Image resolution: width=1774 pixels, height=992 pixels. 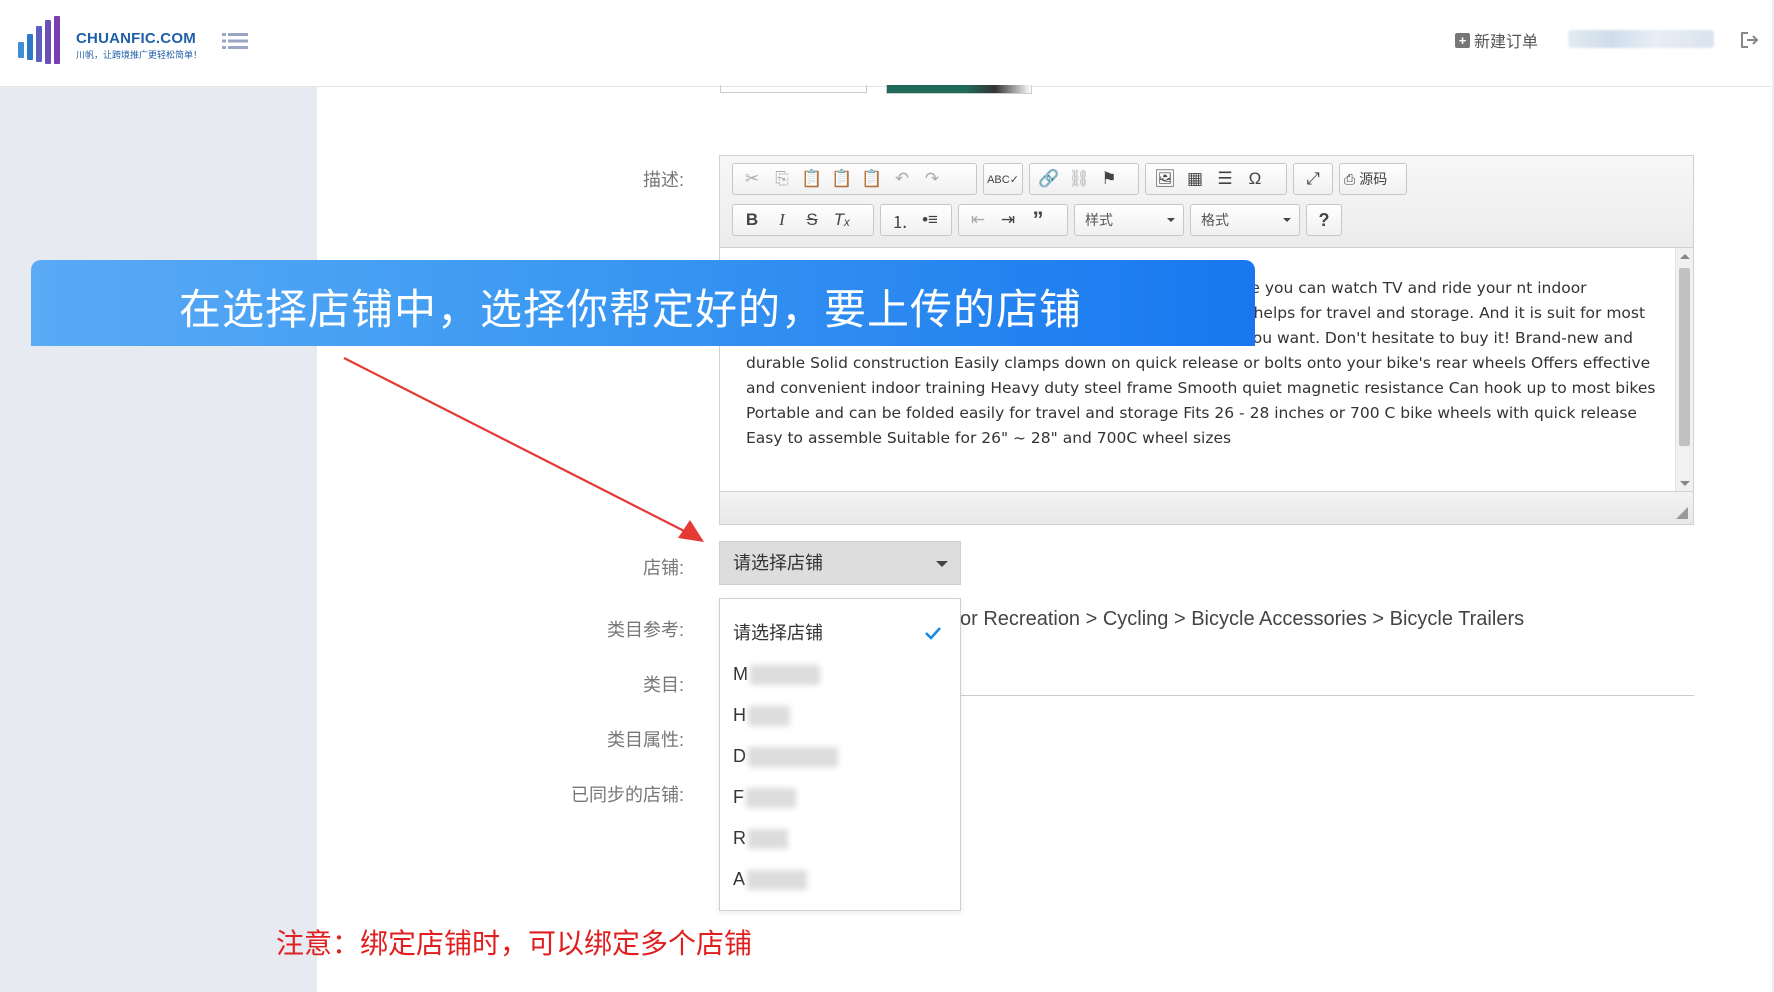 What do you see at coordinates (1506, 42) in the screenshot?
I see `new-order-label: 新建订单` at bounding box center [1506, 42].